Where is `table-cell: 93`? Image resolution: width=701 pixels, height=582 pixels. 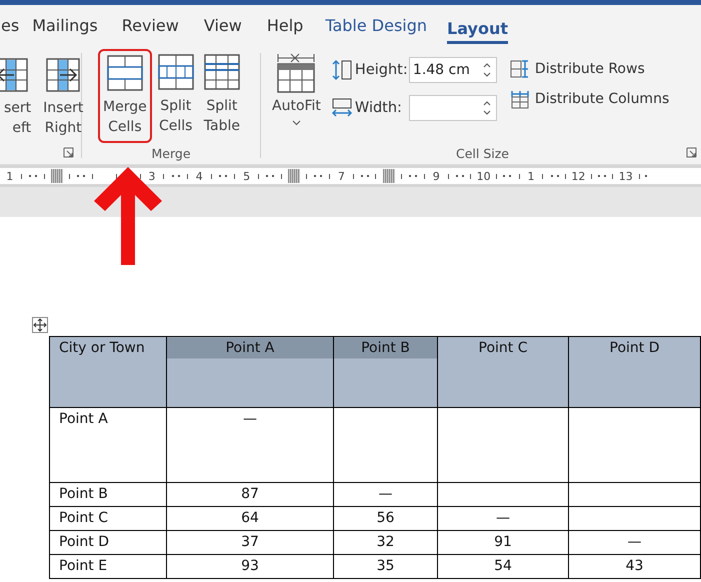
table-cell: 93 is located at coordinates (250, 566).